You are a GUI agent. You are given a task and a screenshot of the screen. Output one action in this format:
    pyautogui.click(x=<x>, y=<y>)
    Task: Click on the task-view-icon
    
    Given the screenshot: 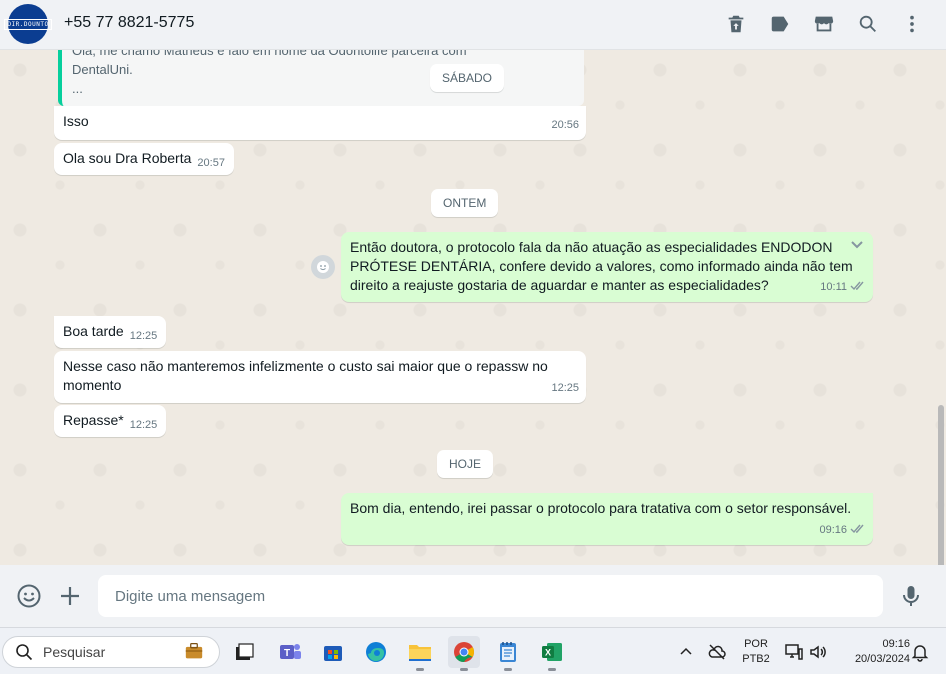 What is the action you would take?
    pyautogui.click(x=245, y=651)
    